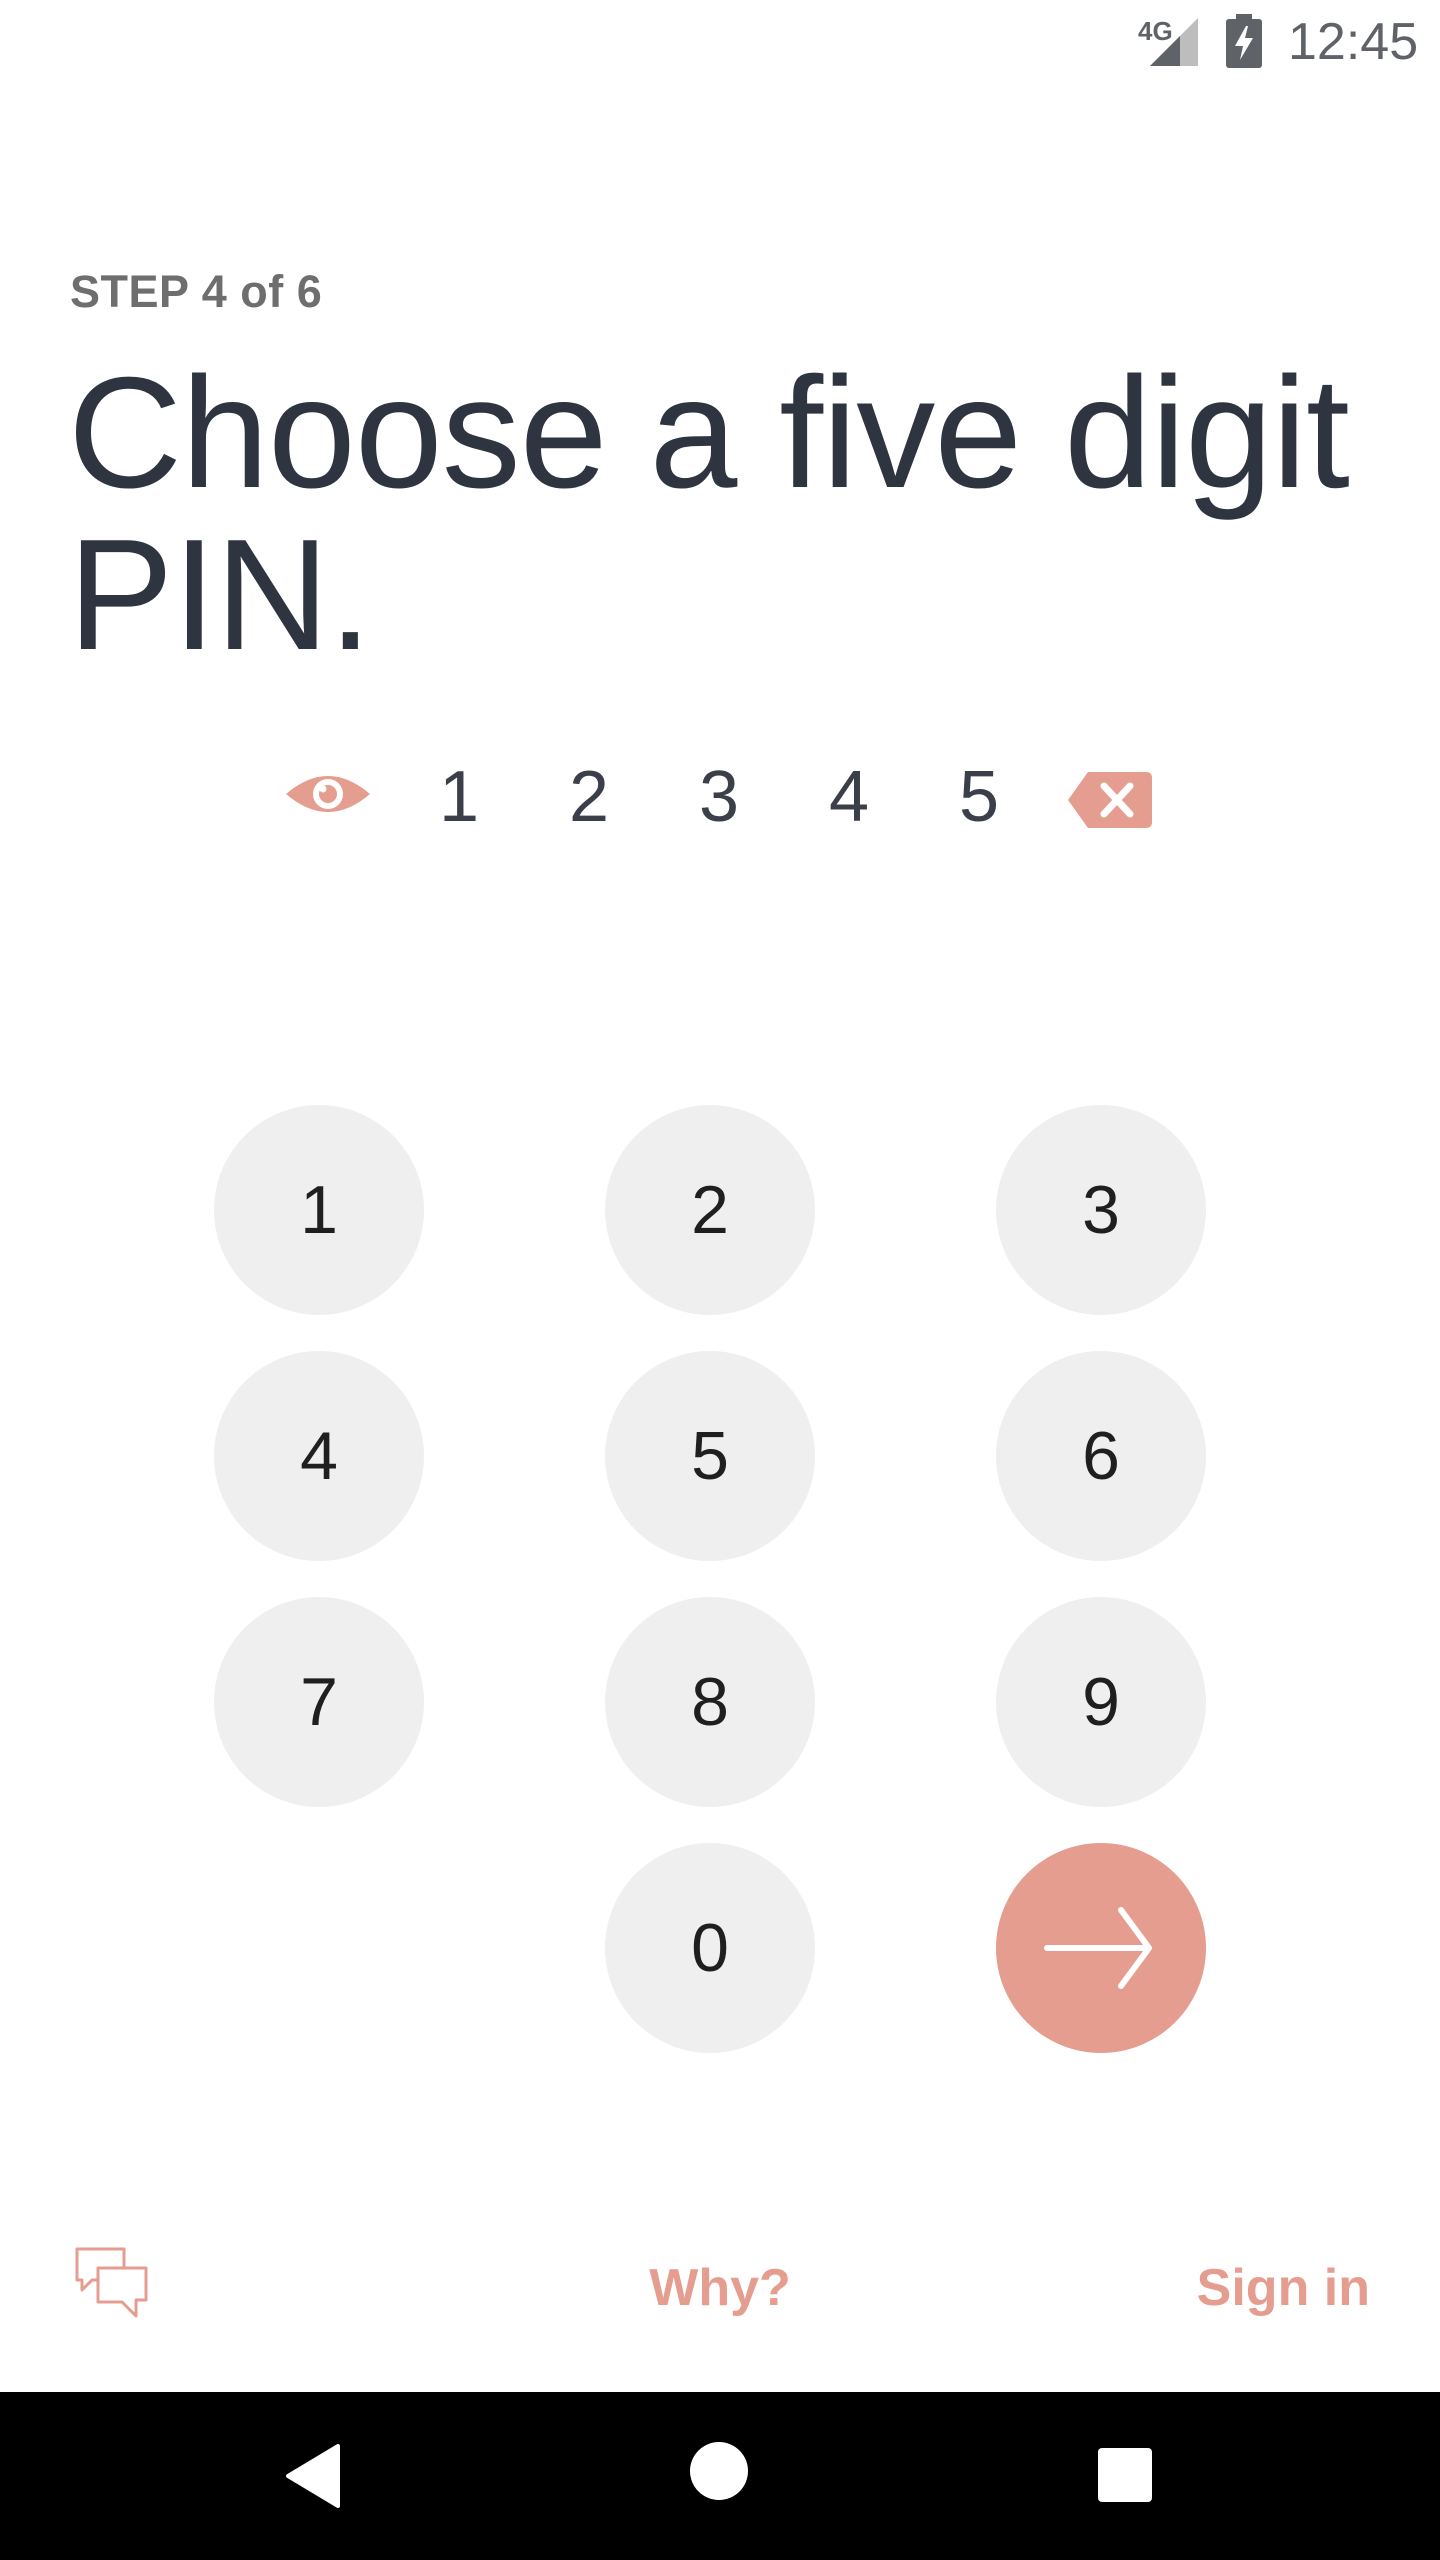 The width and height of the screenshot is (1440, 2560). I want to click on chat-icon, so click(112, 2284).